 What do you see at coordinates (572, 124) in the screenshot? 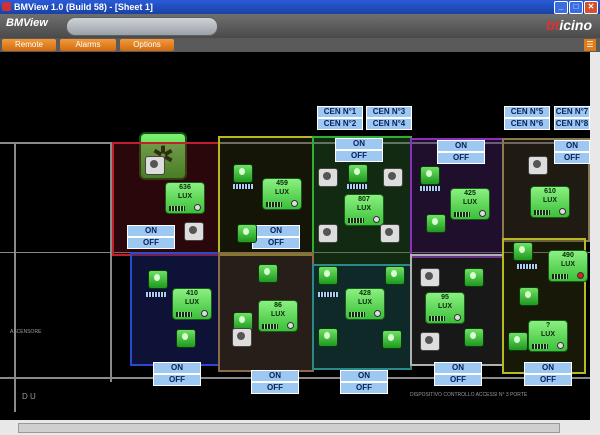
I see `cen-8-button: CEN N°8` at bounding box center [572, 124].